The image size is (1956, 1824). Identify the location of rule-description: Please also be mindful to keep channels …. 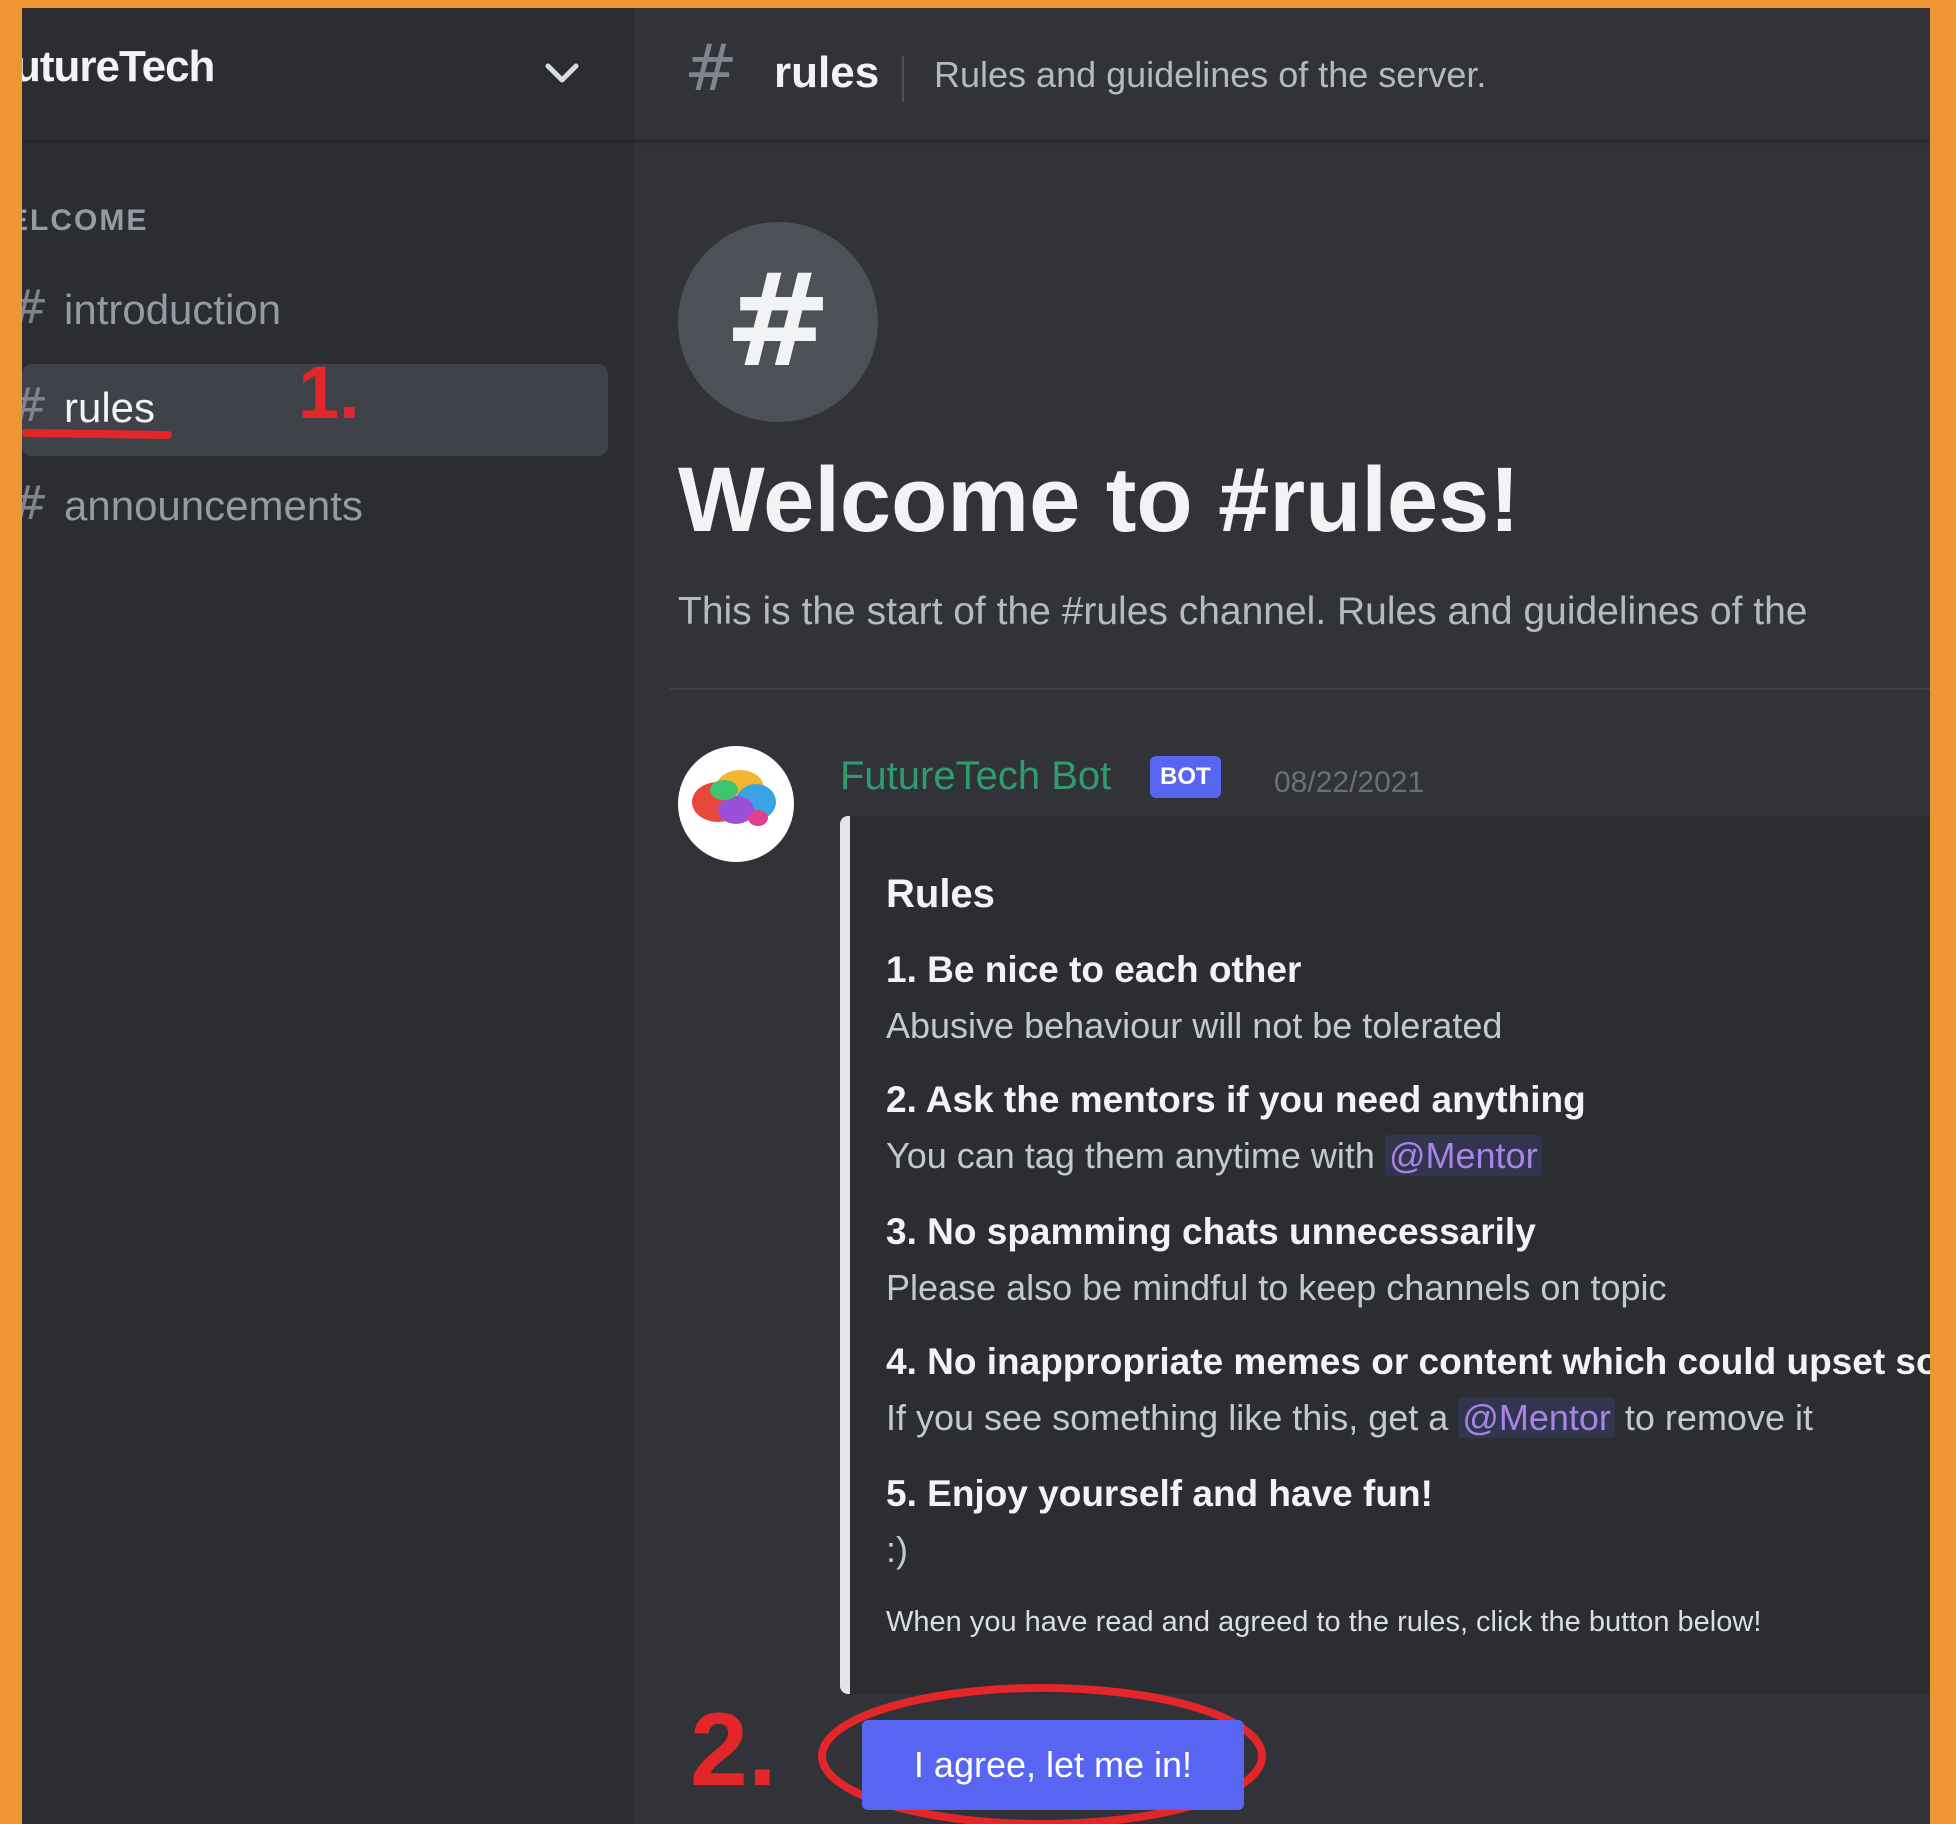
(1276, 1287).